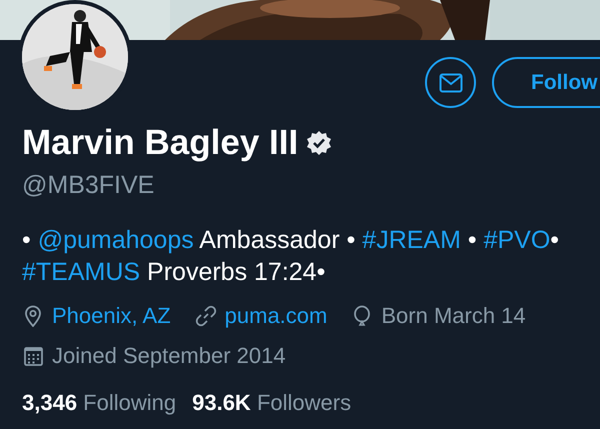  Describe the element at coordinates (81, 272) in the screenshot. I see `hashtag-link: #TEAMUS` at that location.